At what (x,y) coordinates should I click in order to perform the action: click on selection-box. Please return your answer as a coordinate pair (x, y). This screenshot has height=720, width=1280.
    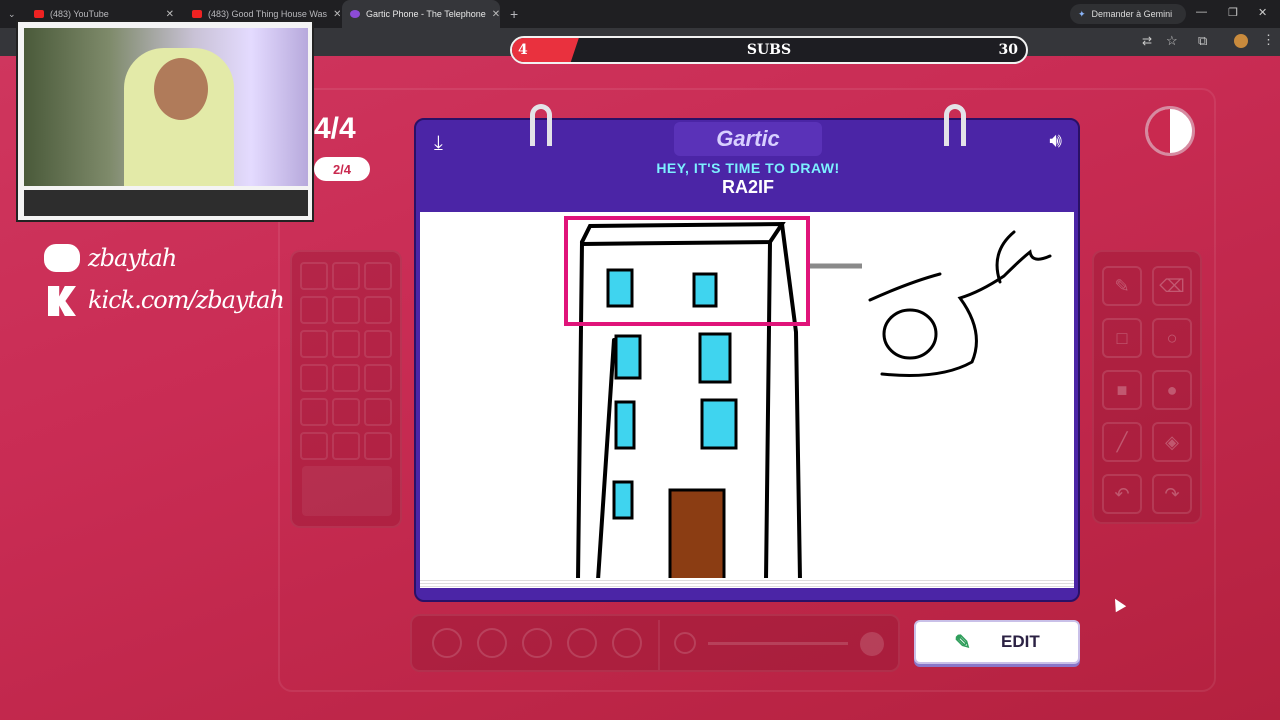
    Looking at the image, I should click on (687, 271).